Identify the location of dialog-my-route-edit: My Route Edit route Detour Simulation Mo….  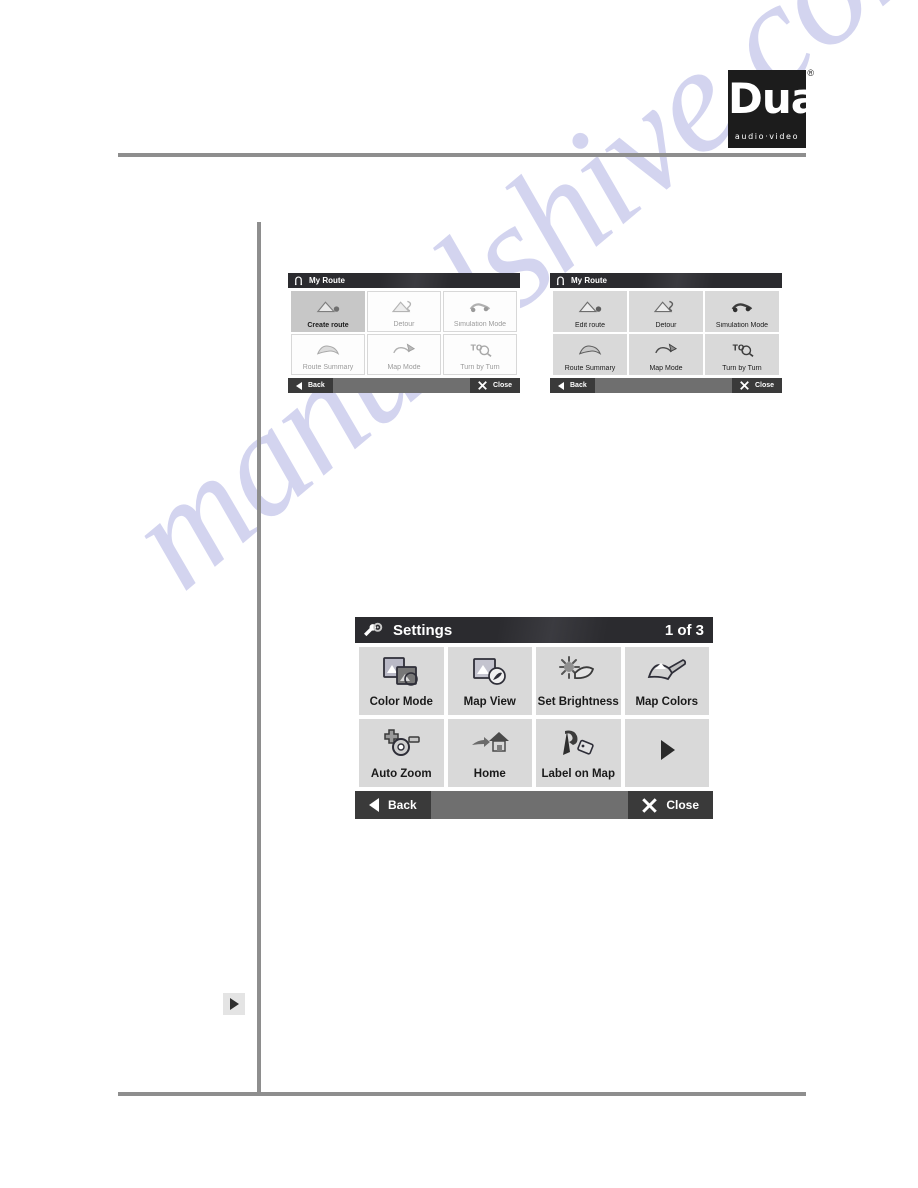
(666, 333).